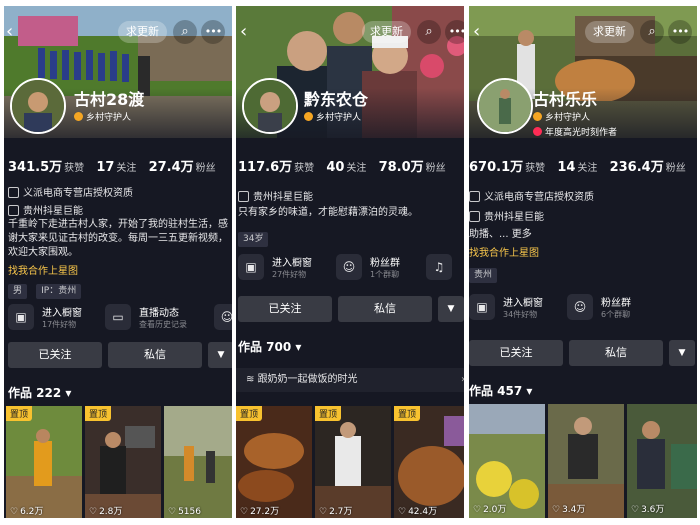 This screenshot has height=525, width=700. What do you see at coordinates (648, 167) in the screenshot?
I see `followers-count: 236.4万 粉丝` at bounding box center [648, 167].